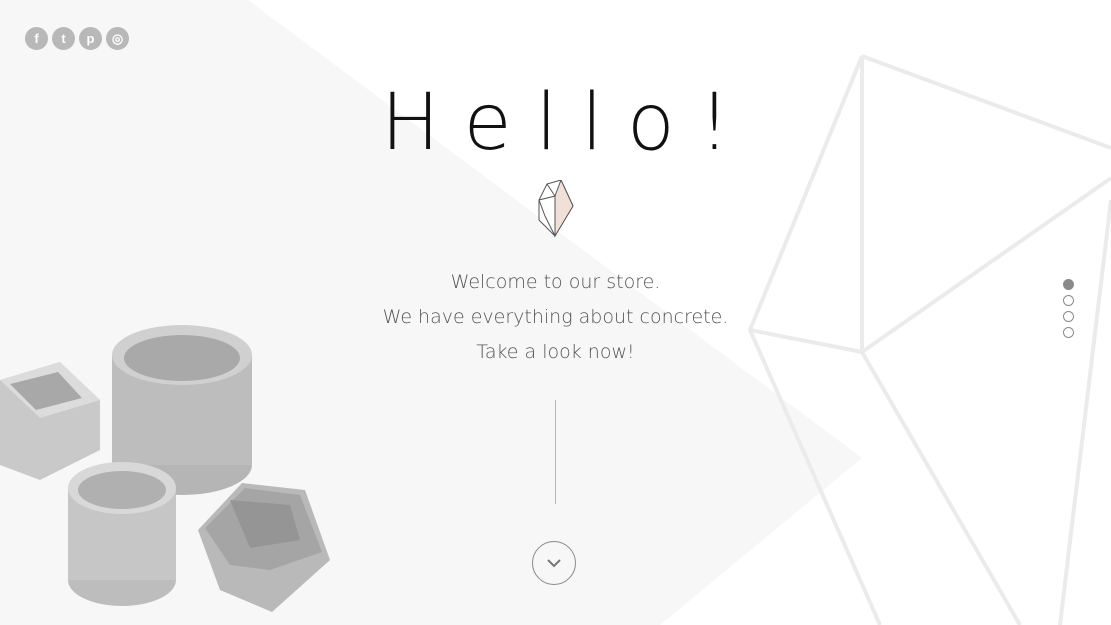 This screenshot has height=625, width=1111. I want to click on welcome-line-2: We have everything about concrete., so click(555, 317).